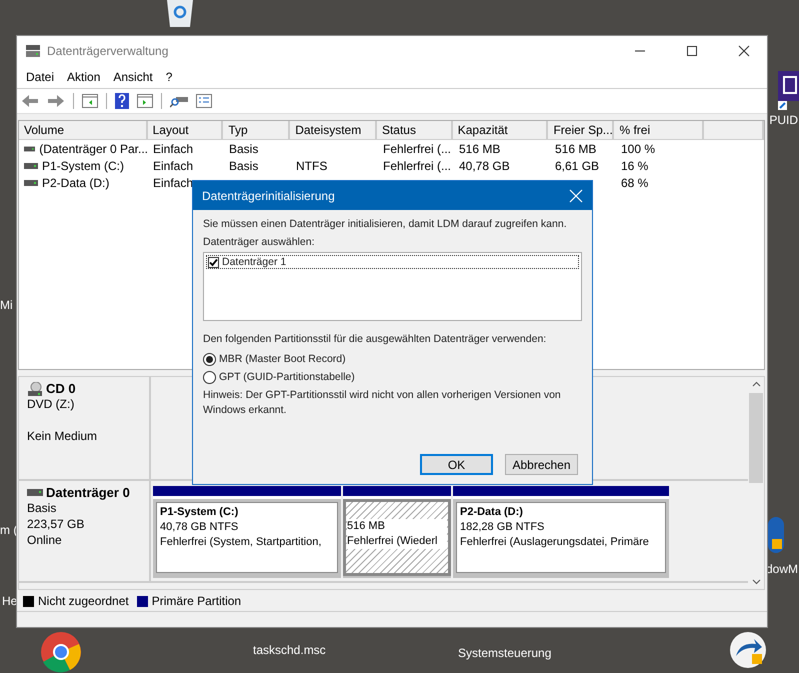  What do you see at coordinates (382, 403) in the screenshot?
I see `note-text: Hinweis: Der GPT-Partitionsstil wird nicht von allen vorherigen Versionen von Windows erkannt.` at bounding box center [382, 403].